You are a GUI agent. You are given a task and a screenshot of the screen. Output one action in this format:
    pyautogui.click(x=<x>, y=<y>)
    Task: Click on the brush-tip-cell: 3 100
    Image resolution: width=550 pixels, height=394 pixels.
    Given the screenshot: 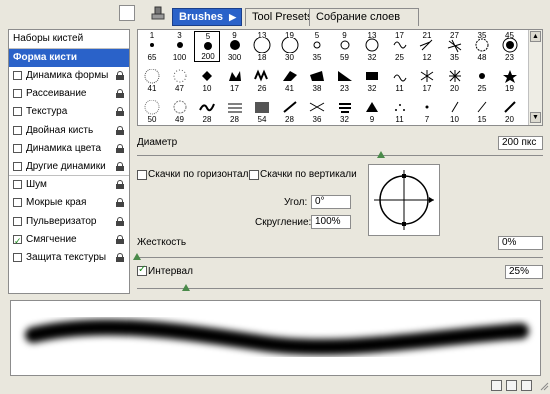 What is the action you would take?
    pyautogui.click(x=180, y=46)
    